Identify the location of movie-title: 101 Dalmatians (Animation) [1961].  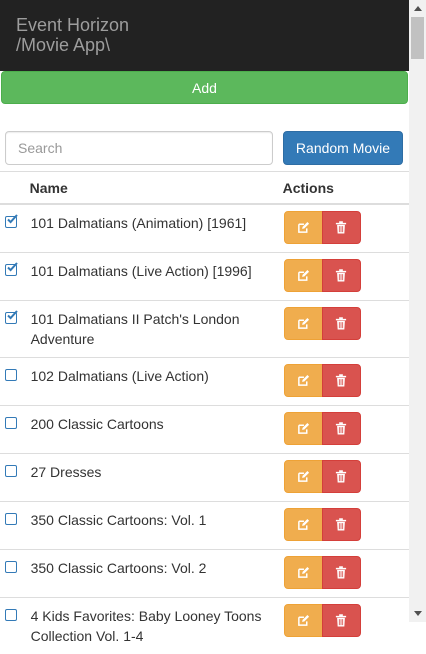
(156, 228).